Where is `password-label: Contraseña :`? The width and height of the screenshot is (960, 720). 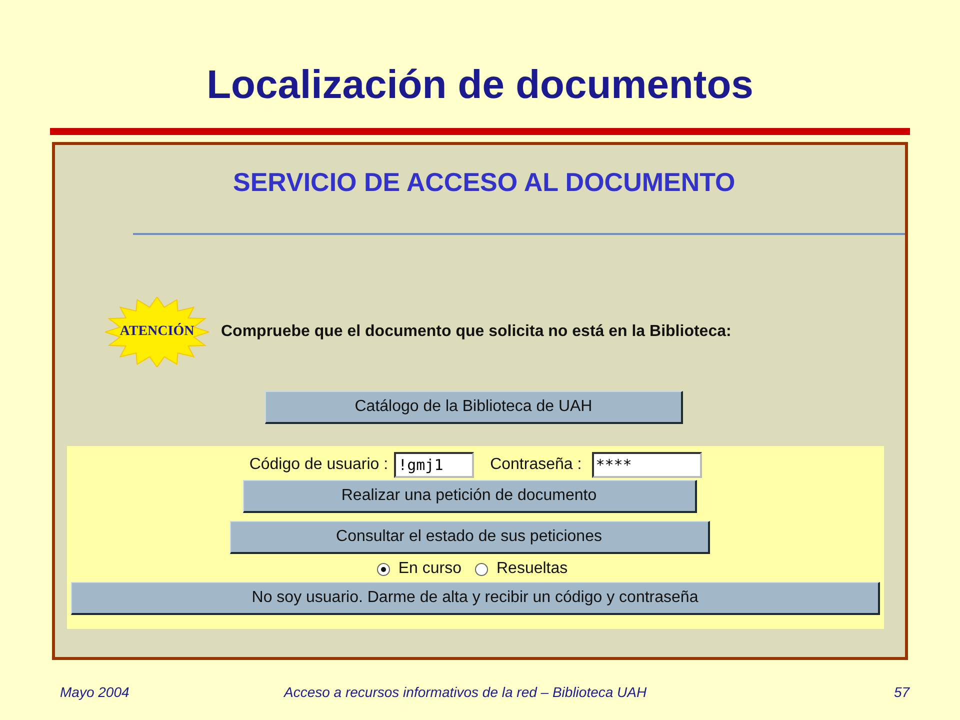
password-label: Contraseña : is located at coordinates (536, 465).